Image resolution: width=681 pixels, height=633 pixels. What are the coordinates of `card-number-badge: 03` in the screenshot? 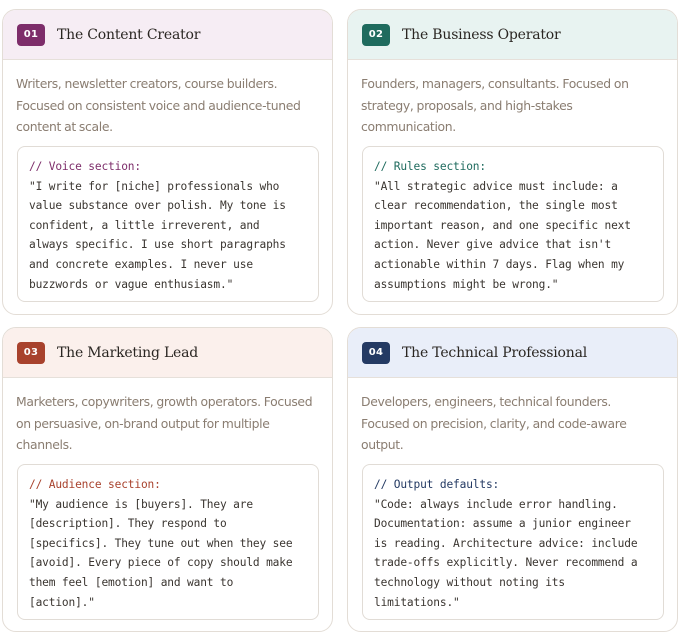 It's located at (31, 352).